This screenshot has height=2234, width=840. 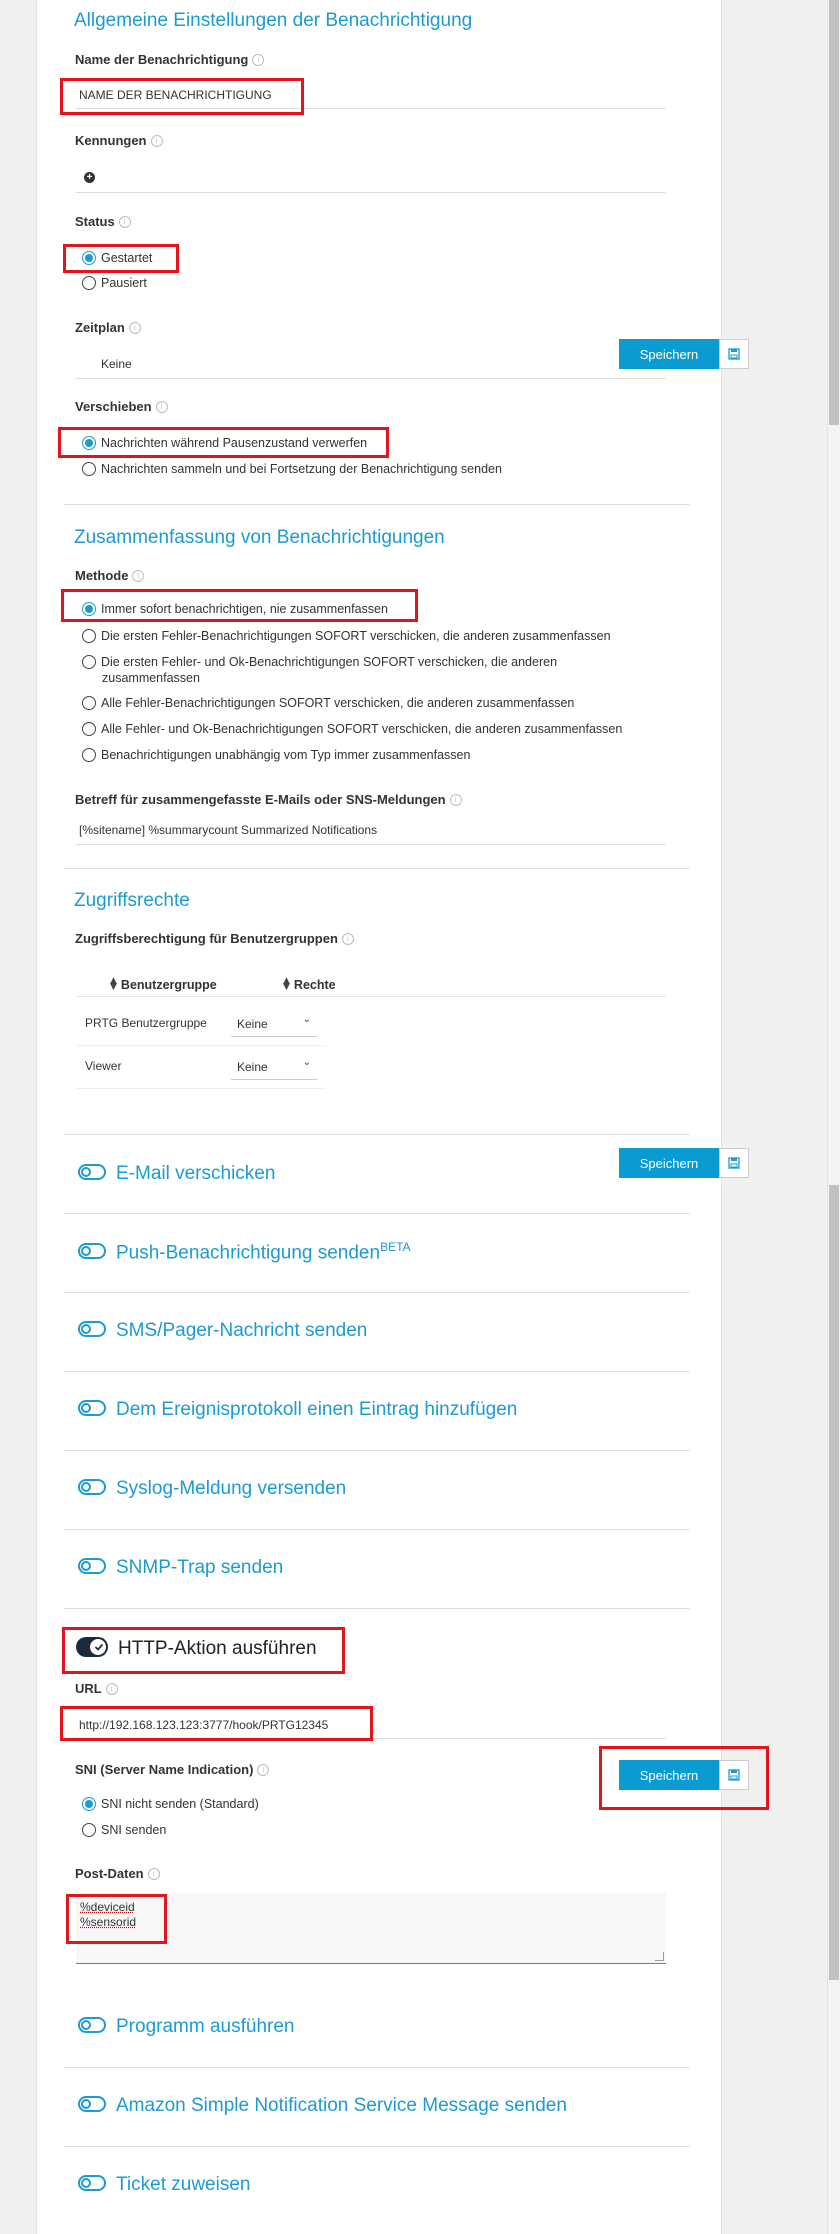 I want to click on access-title: Zugriffsrechte, so click(x=132, y=900).